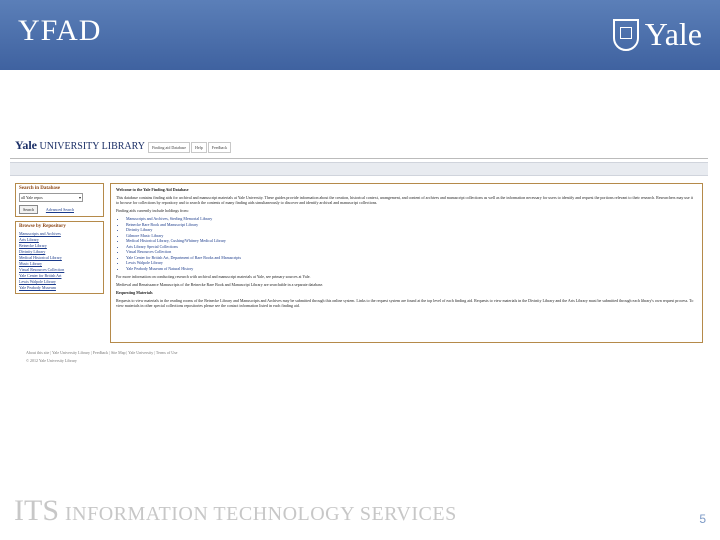  I want to click on chevron-down-icon: ▾, so click(79, 197).